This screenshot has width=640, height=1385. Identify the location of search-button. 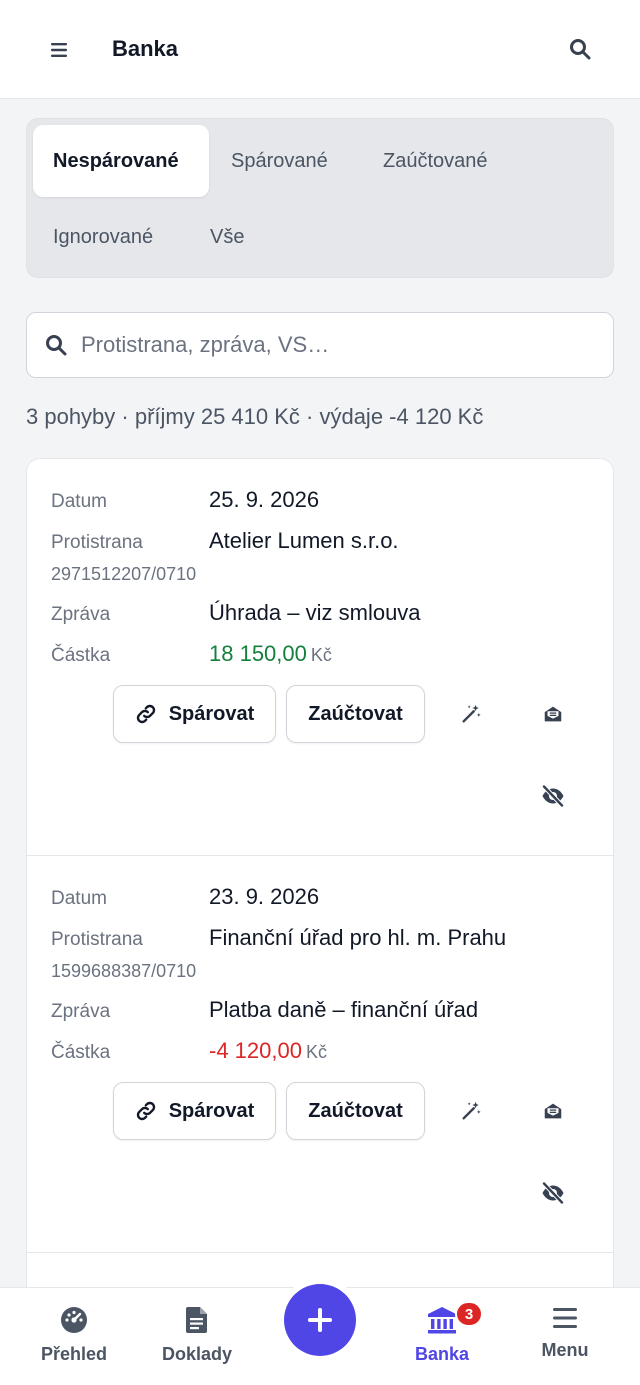
(580, 49).